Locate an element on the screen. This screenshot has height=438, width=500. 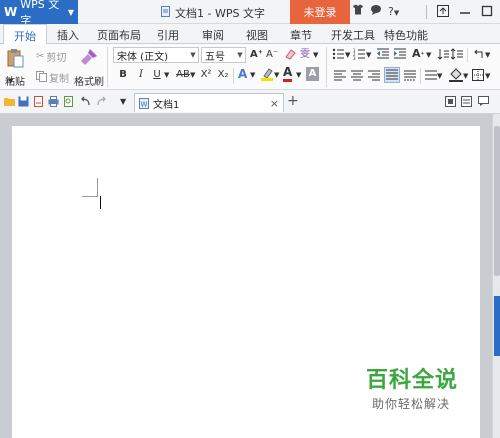
distribute-icon is located at coordinates (410, 77).